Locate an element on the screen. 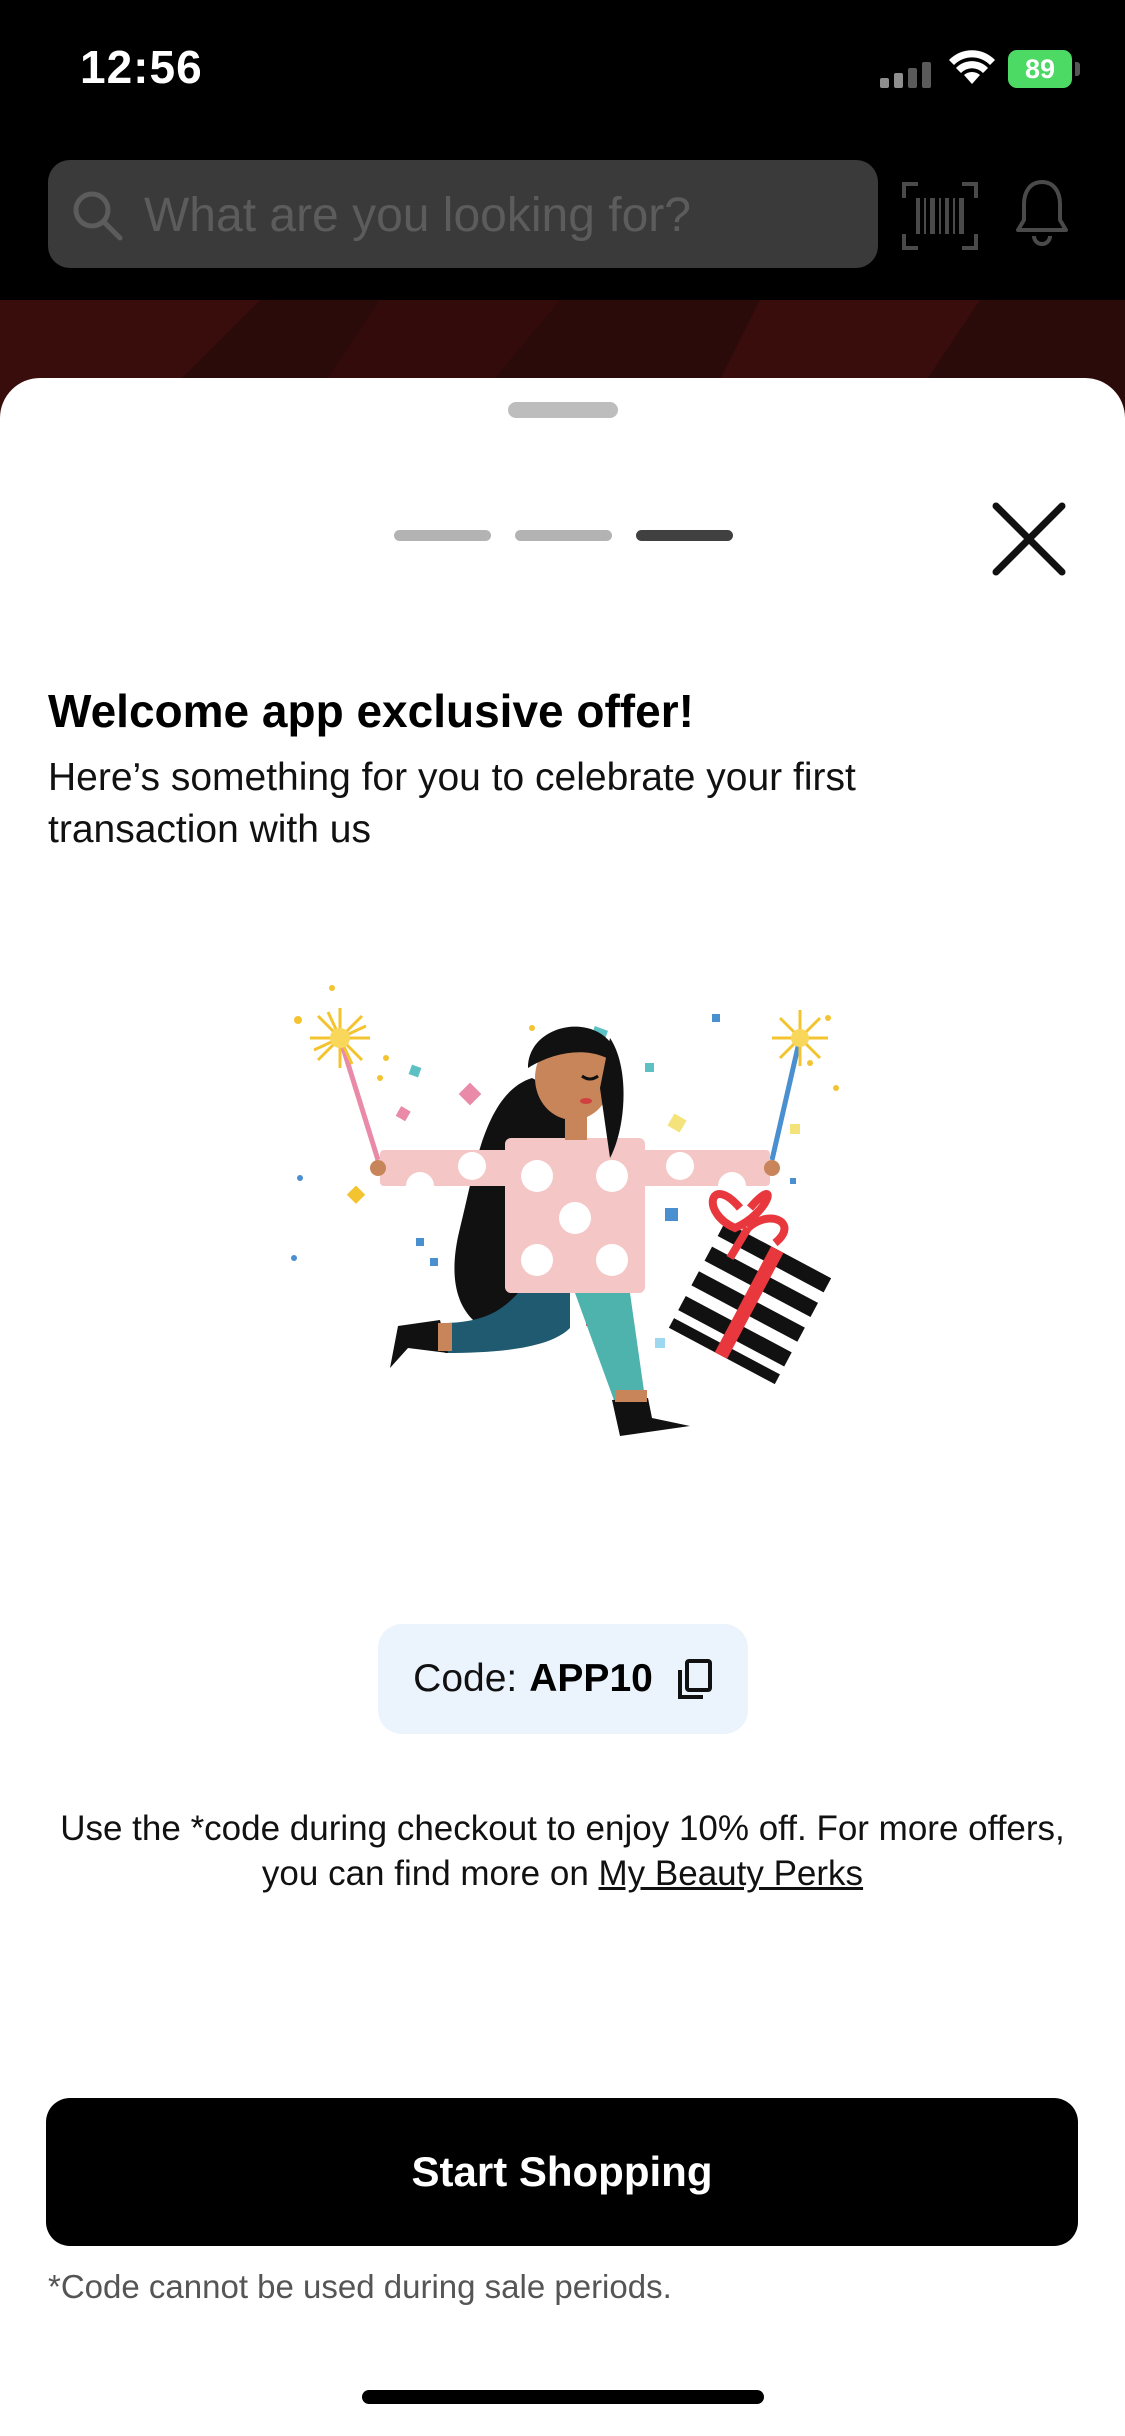 The height and width of the screenshot is (2436, 1125). signal-icon is located at coordinates (905, 75).